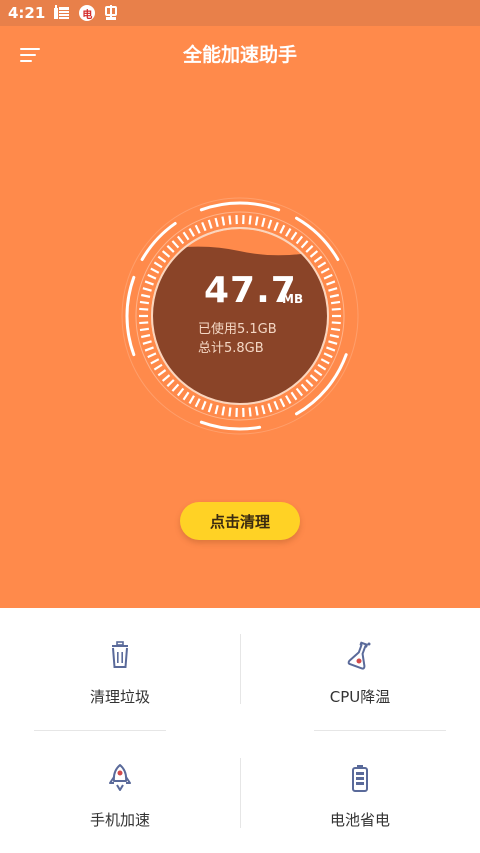 This screenshot has width=480, height=853. What do you see at coordinates (237, 329) in the screenshot?
I see `memory-used-text: 已使用5.1GB` at bounding box center [237, 329].